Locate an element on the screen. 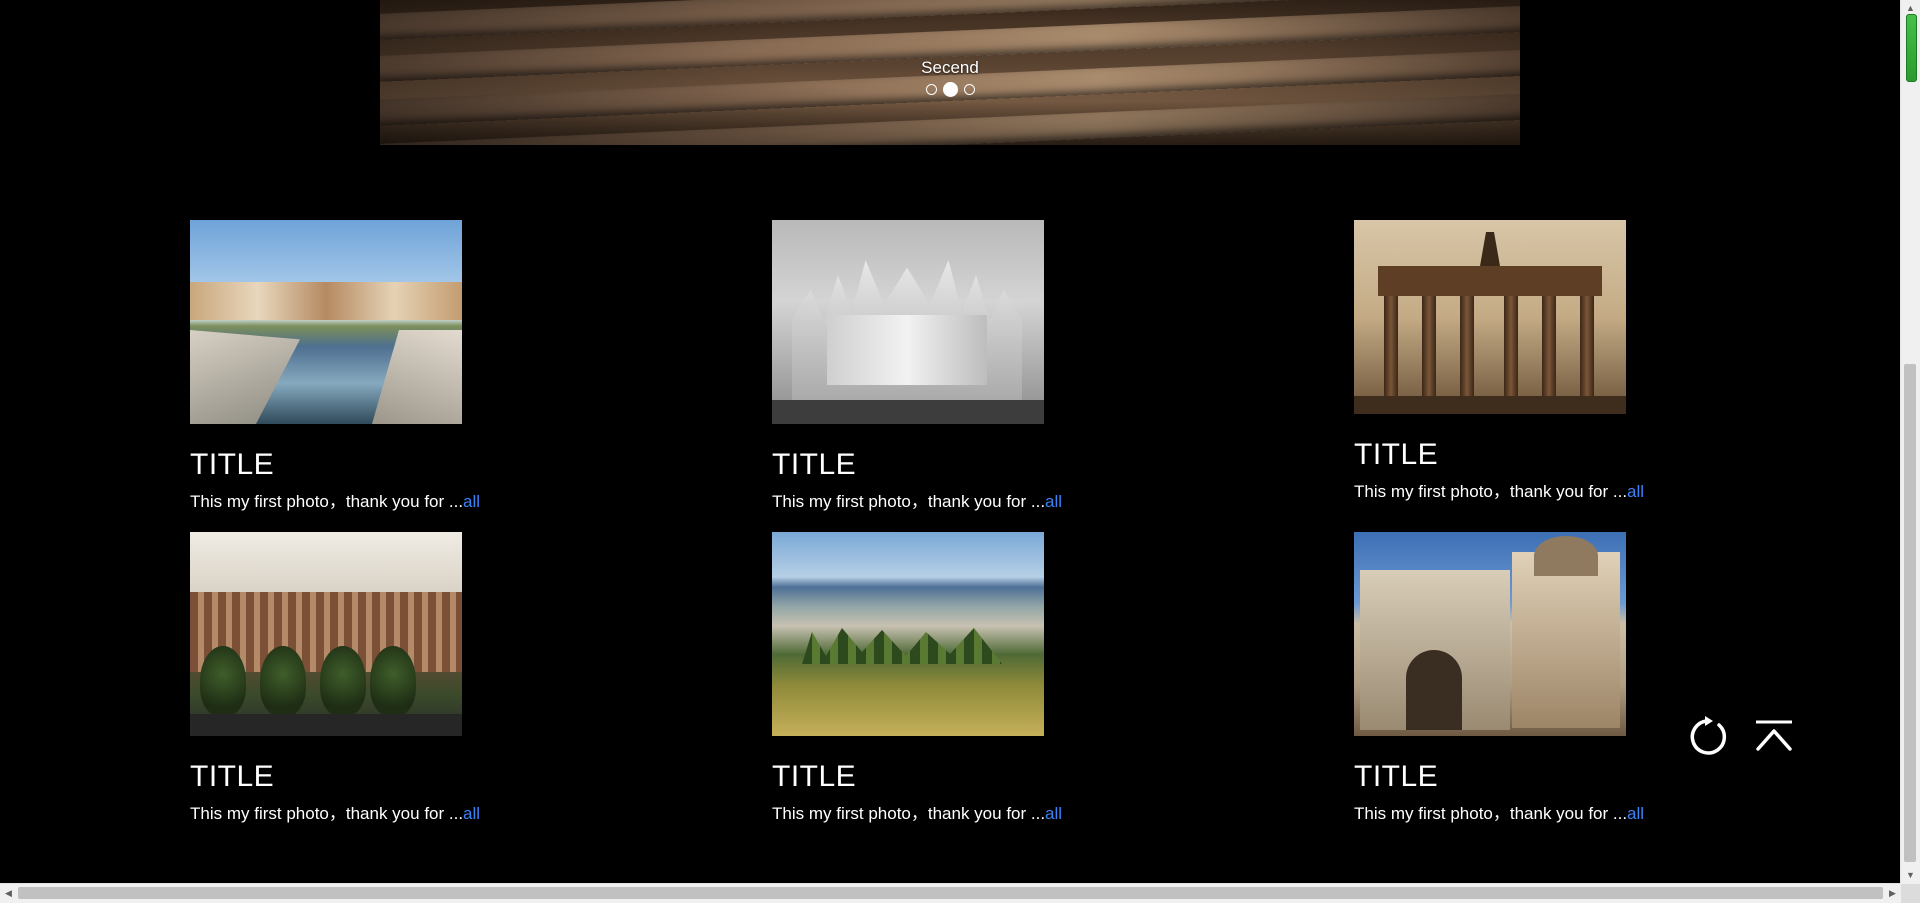 The width and height of the screenshot is (1920, 903). hero-carousel: Secend is located at coordinates (950, 72).